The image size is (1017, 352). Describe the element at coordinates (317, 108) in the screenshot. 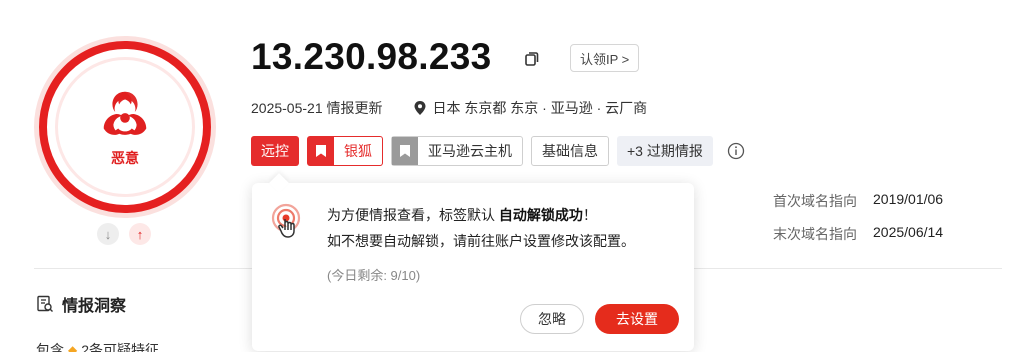

I see `update-date: 2025-05-21 情报更新` at that location.